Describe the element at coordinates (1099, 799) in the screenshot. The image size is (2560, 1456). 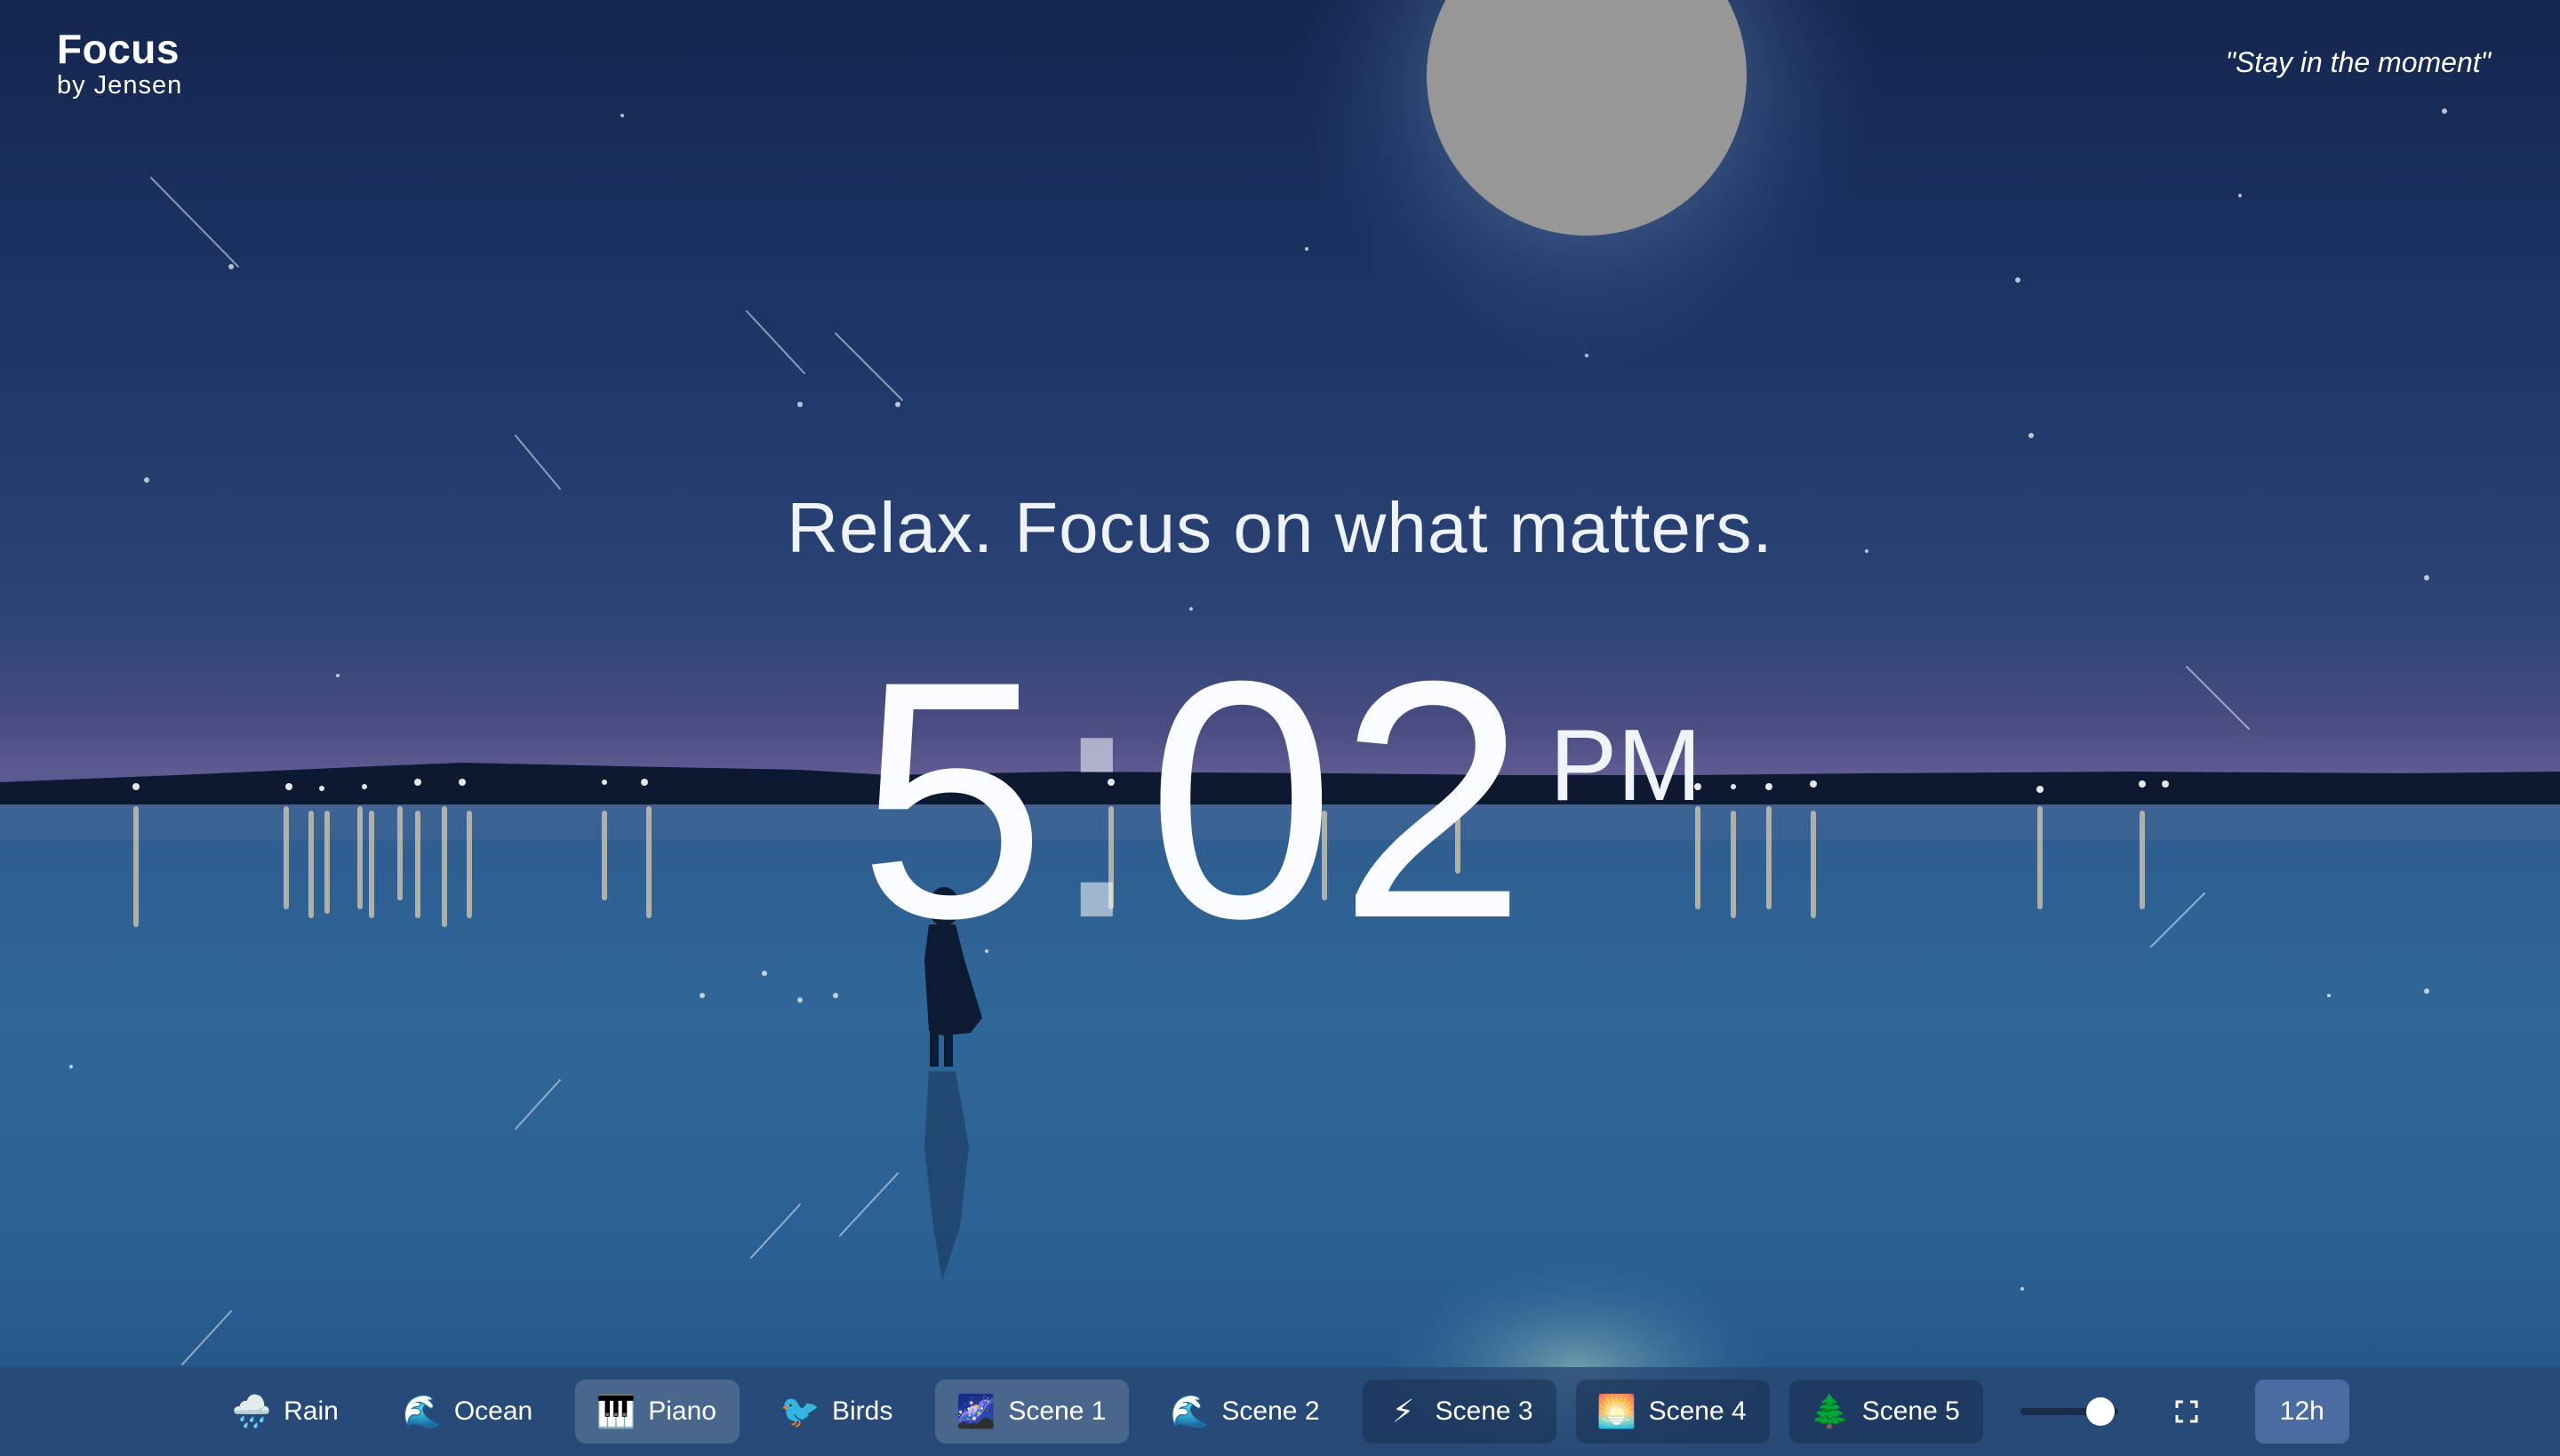
I see `clock-colon: :` at that location.